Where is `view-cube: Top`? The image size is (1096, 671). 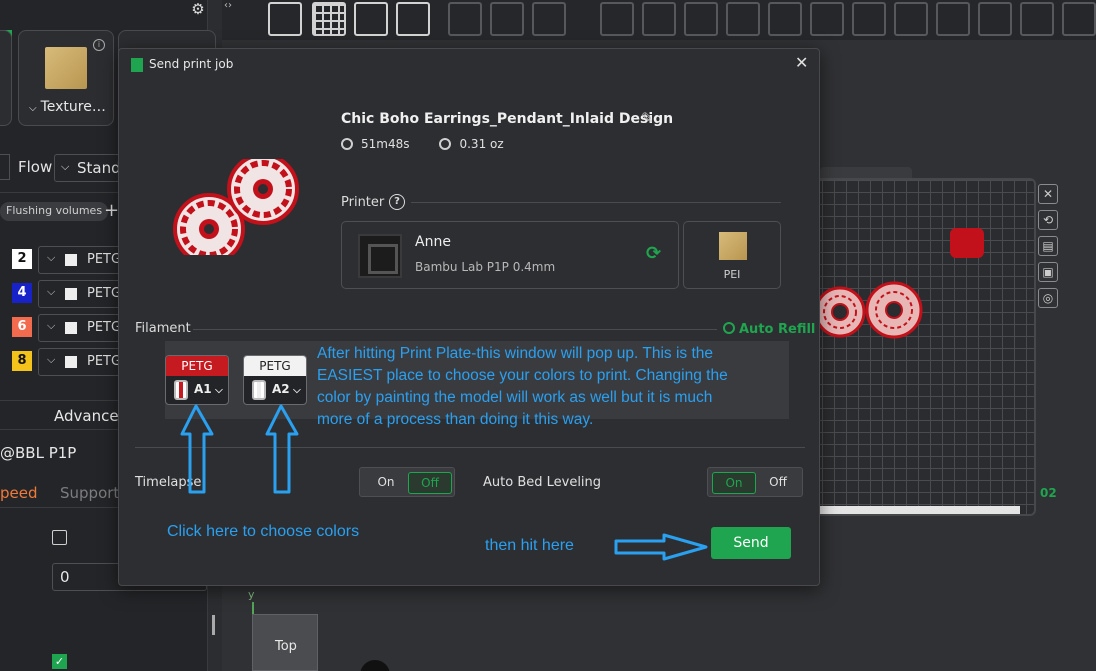 view-cube: Top is located at coordinates (285, 642).